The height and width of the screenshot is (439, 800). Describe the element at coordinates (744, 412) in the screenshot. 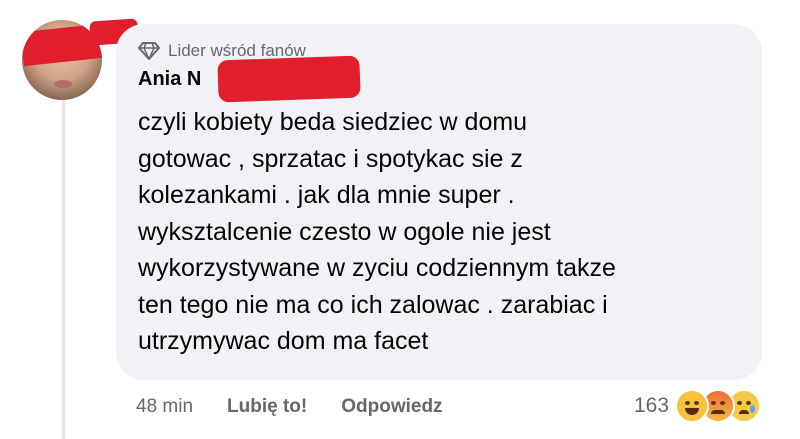

I see `sad-mouth` at that location.